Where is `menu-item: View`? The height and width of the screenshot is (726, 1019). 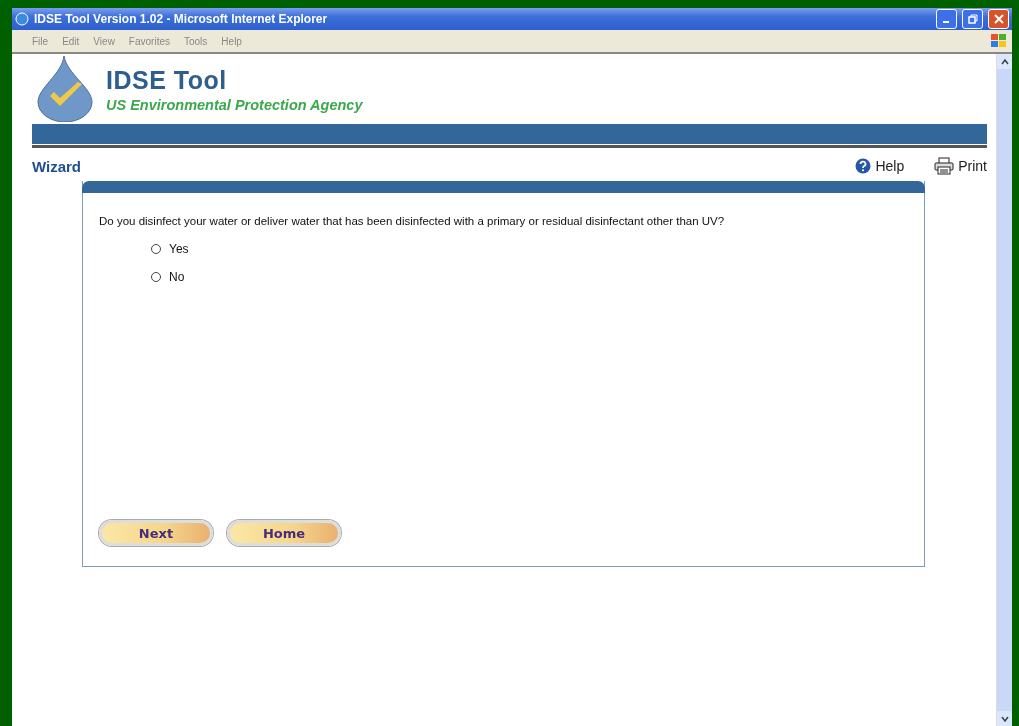
menu-item: View is located at coordinates (104, 41).